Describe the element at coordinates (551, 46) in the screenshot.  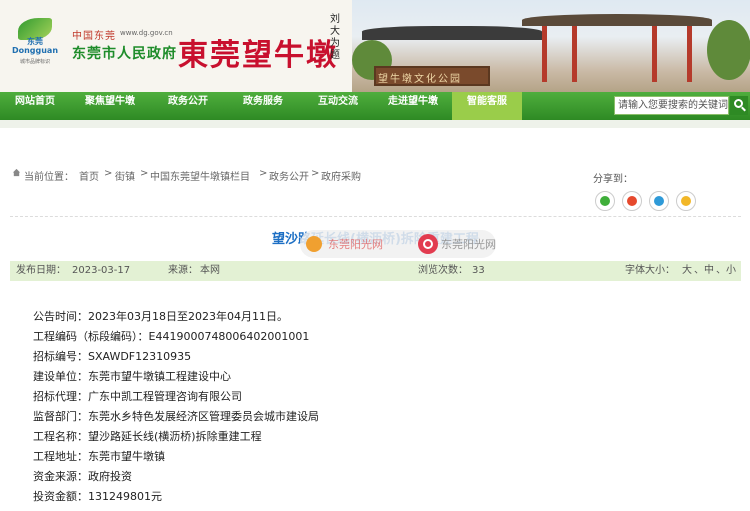
I see `banner-photo: 望牛墩文化公园` at that location.